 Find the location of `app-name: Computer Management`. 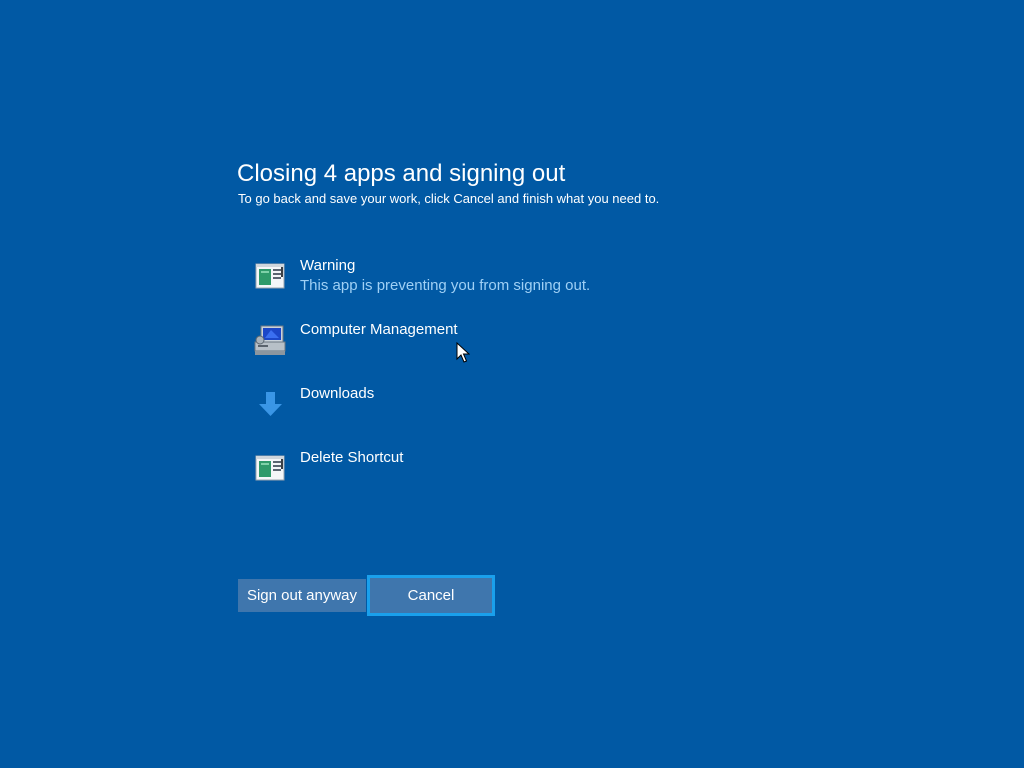

app-name: Computer Management is located at coordinates (379, 329).